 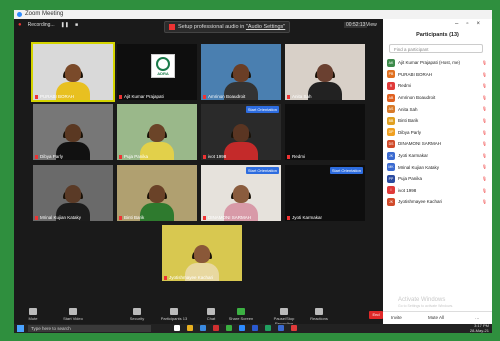 I want to click on clock-date: 28-May-21, so click(x=479, y=330).